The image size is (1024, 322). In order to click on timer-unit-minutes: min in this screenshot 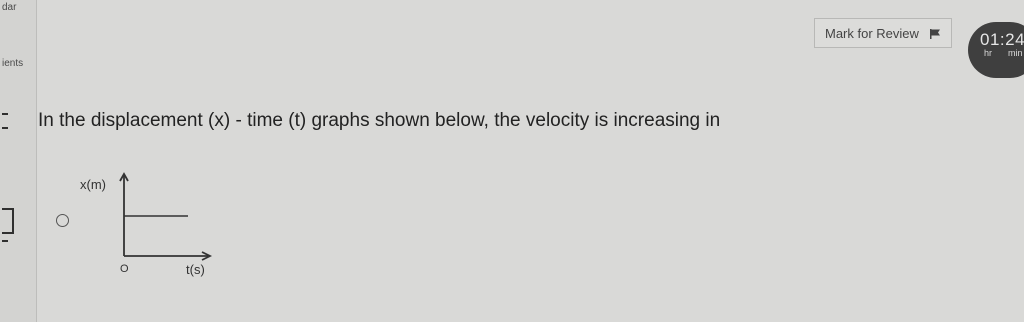, I will do `click(1015, 53)`.